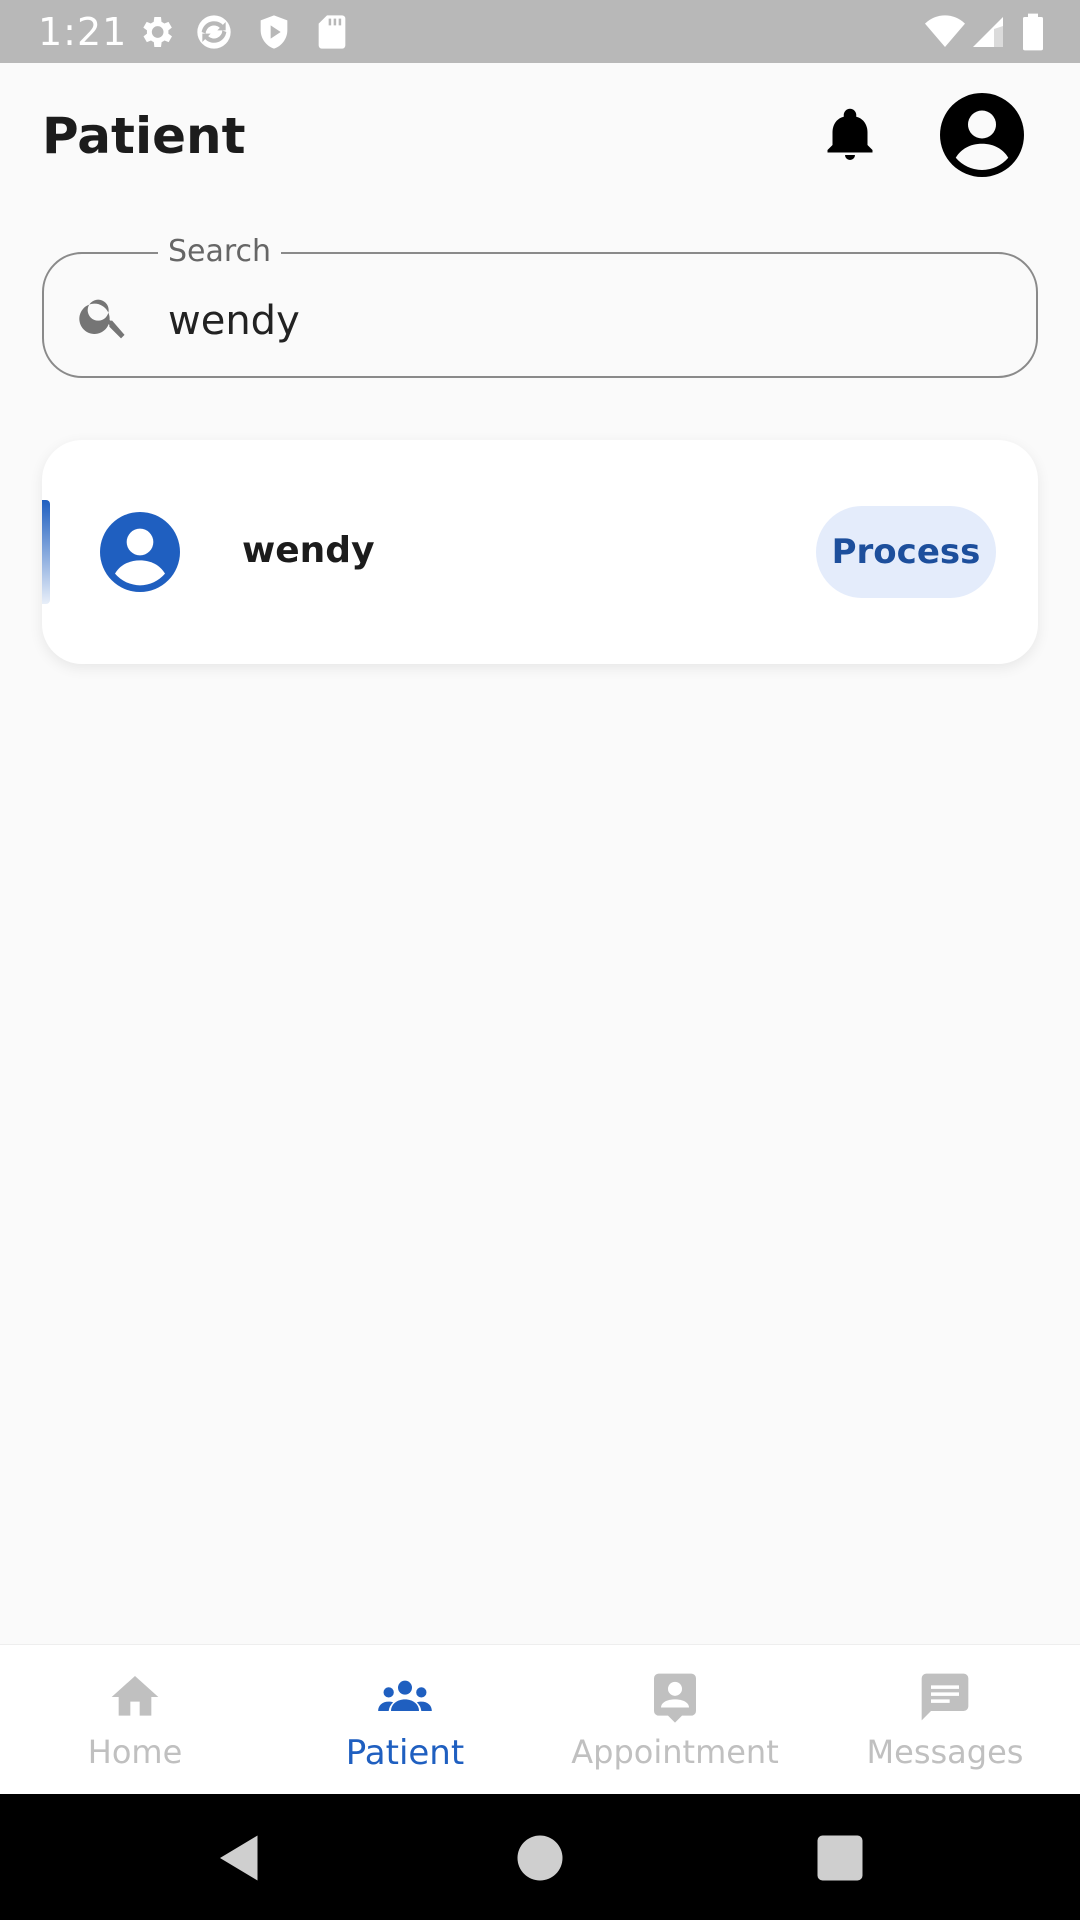  I want to click on message-icon, so click(945, 1697).